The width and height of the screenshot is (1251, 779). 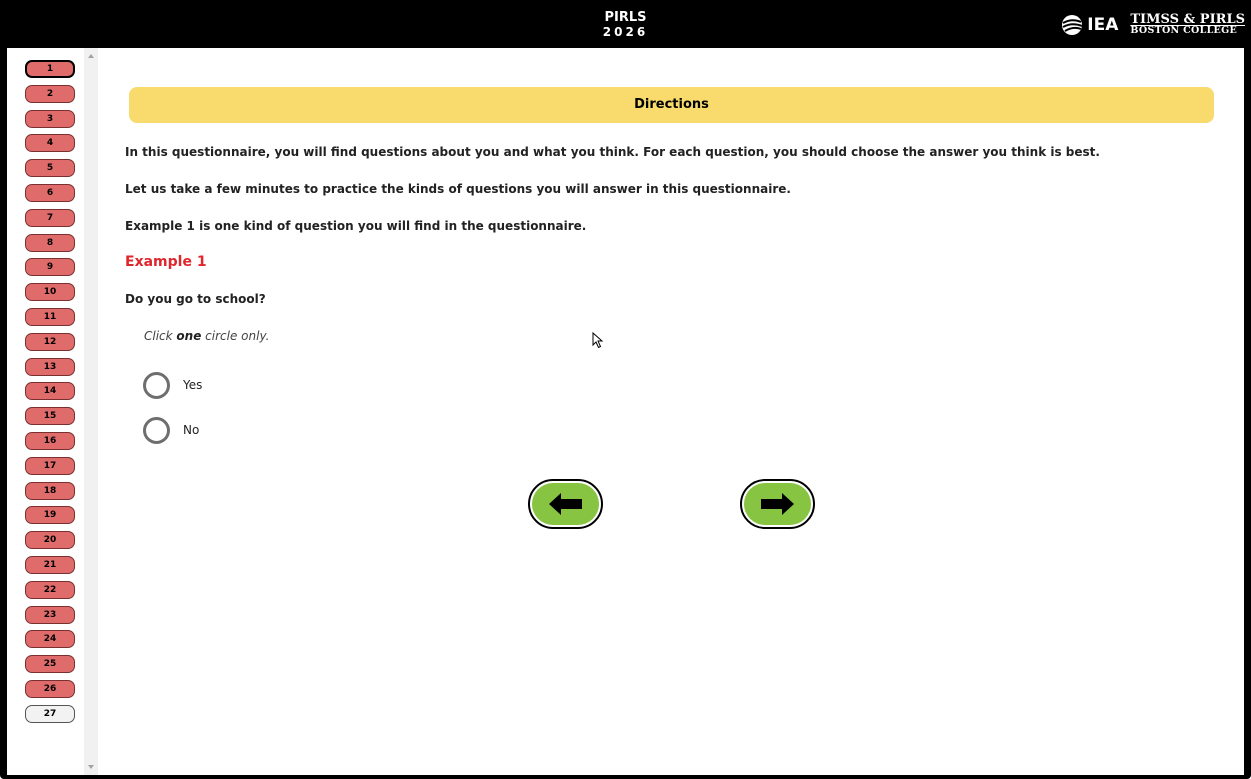 What do you see at coordinates (191, 430) in the screenshot?
I see `option-label-no: No` at bounding box center [191, 430].